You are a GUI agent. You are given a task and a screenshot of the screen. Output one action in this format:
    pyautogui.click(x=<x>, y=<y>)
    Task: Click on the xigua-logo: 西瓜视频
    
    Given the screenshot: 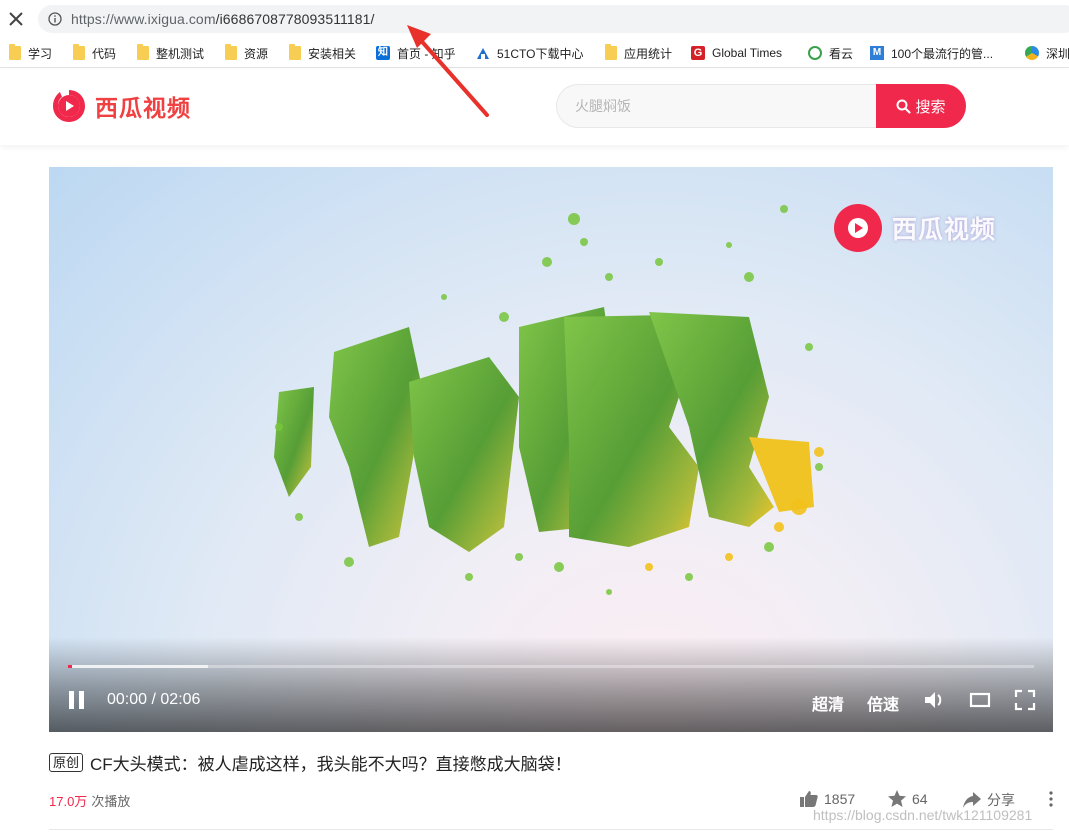 What is the action you would take?
    pyautogui.click(x=120, y=106)
    